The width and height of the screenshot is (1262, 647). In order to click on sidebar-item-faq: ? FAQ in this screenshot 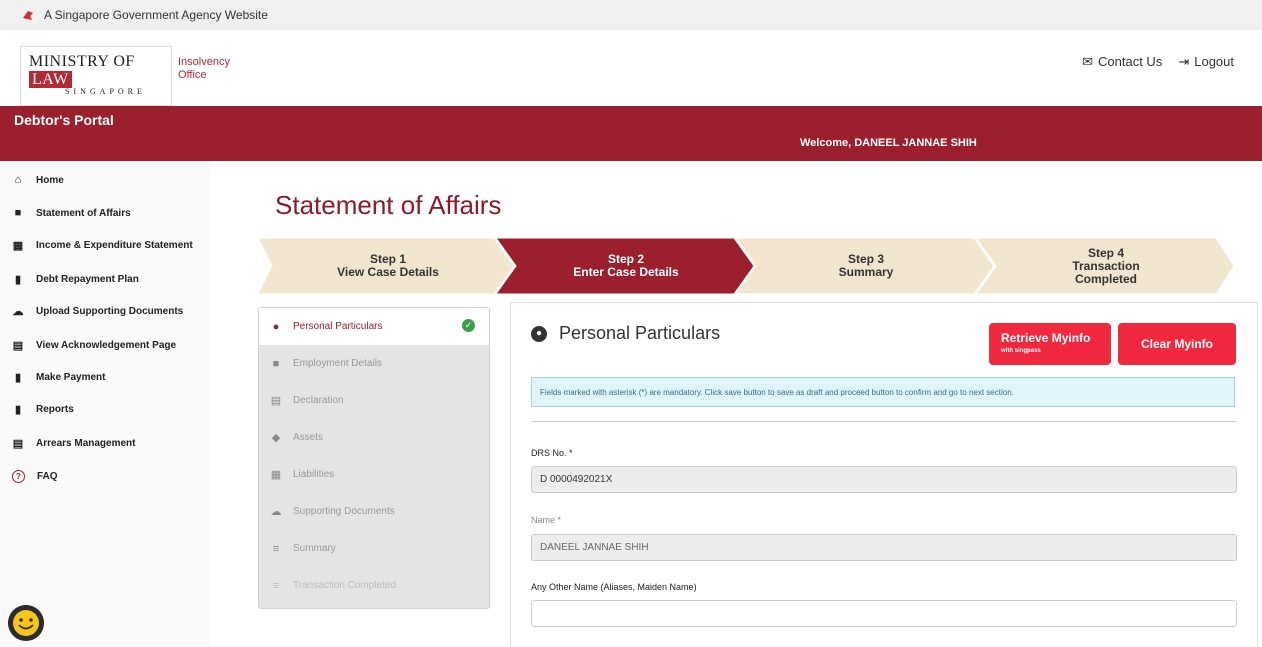, I will do `click(35, 476)`.